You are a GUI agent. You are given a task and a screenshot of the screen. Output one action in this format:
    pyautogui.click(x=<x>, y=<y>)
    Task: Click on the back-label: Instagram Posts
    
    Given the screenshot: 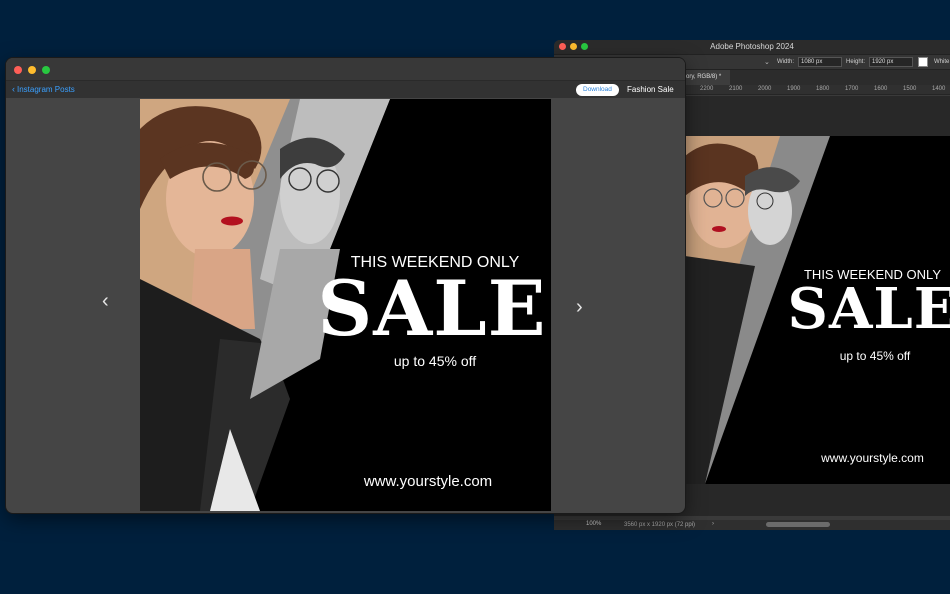 What is the action you would take?
    pyautogui.click(x=46, y=89)
    